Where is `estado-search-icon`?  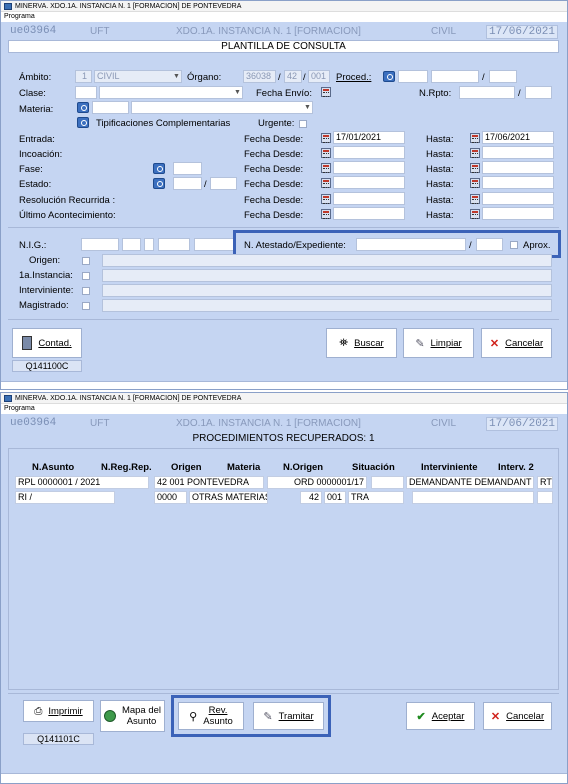
estado-search-icon is located at coordinates (159, 183).